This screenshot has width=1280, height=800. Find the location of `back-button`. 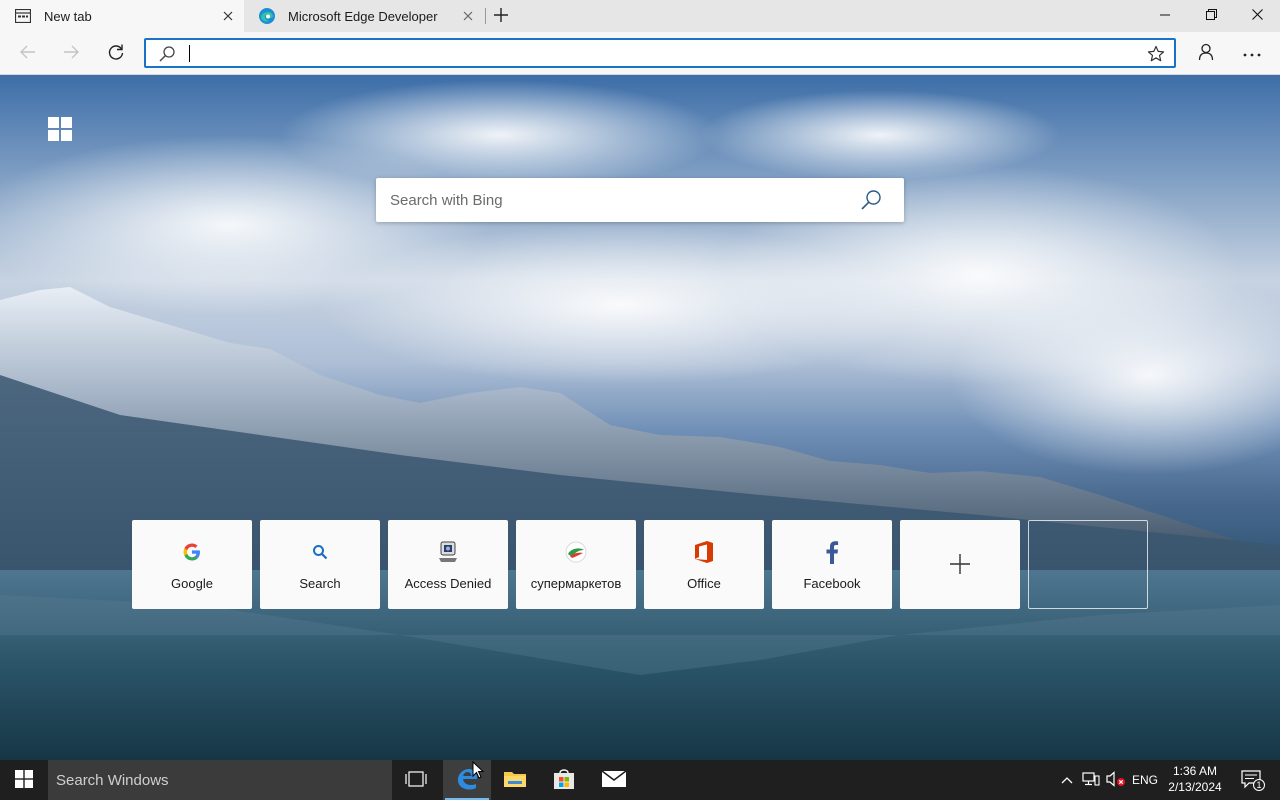

back-button is located at coordinates (28, 53).